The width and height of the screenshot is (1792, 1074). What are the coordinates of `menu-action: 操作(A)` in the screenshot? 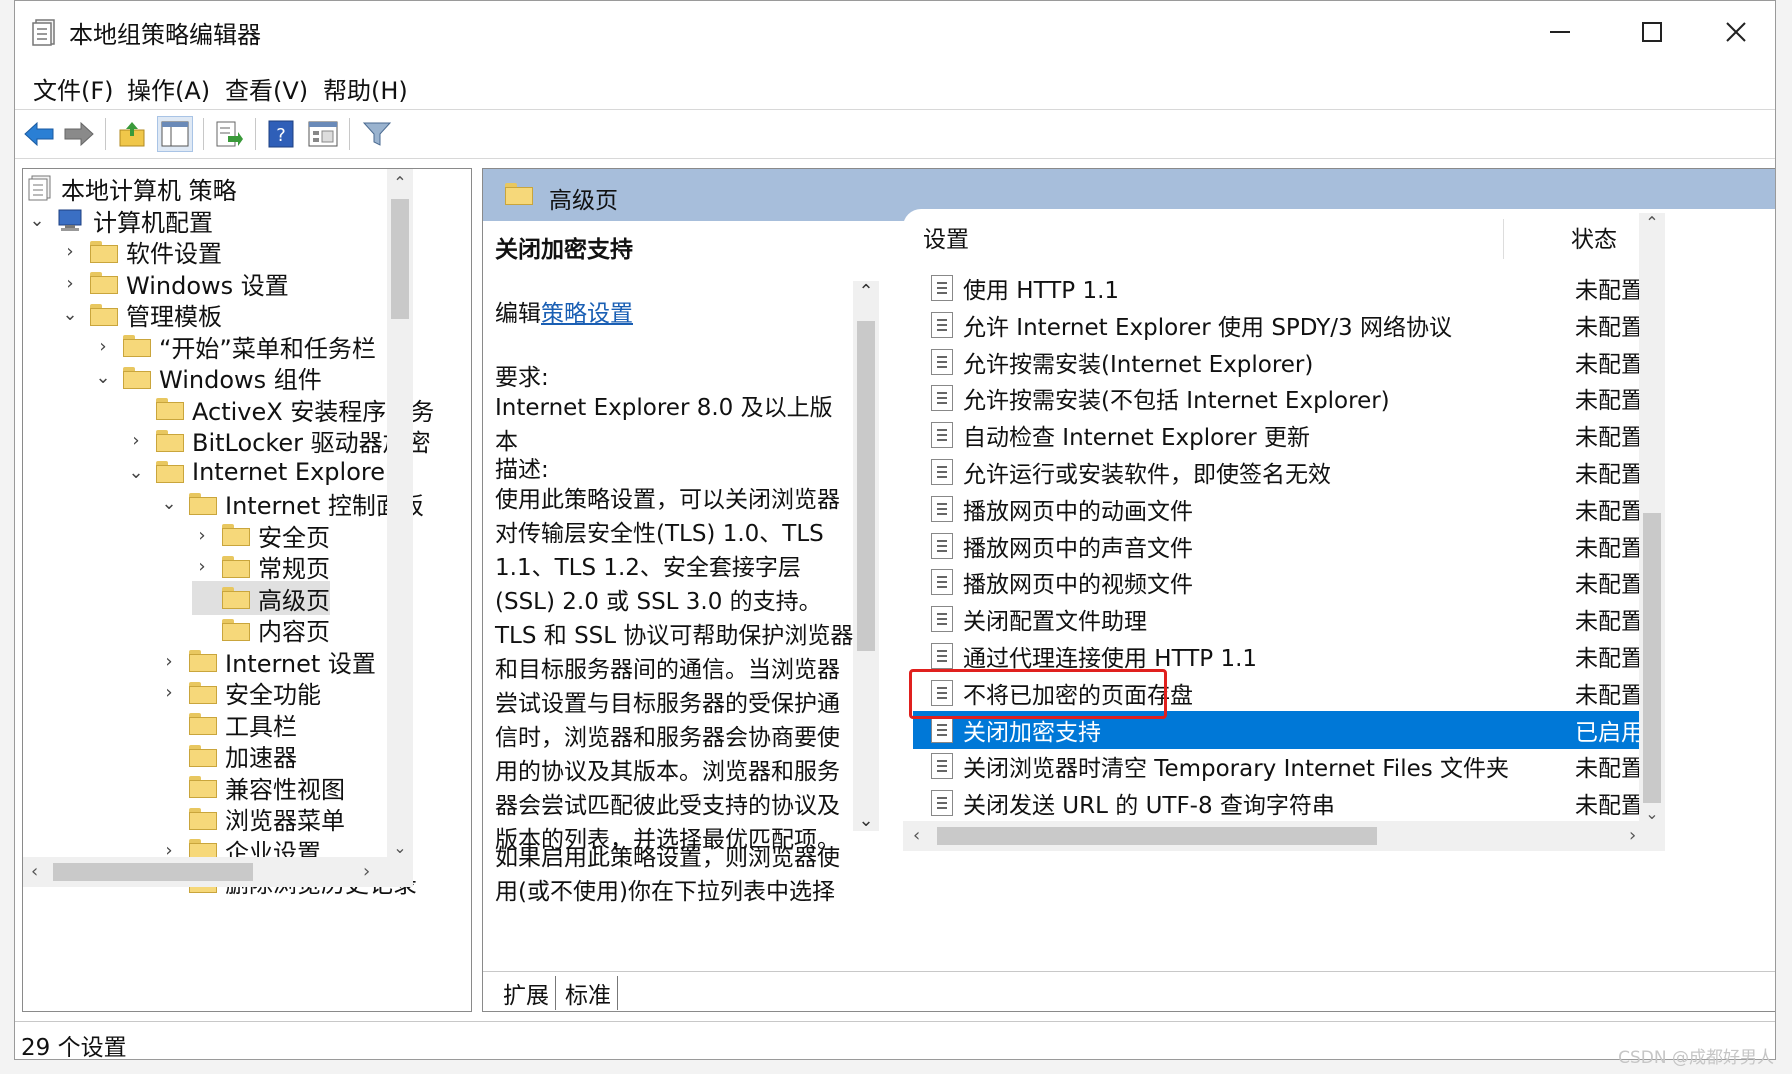 It's located at (168, 88).